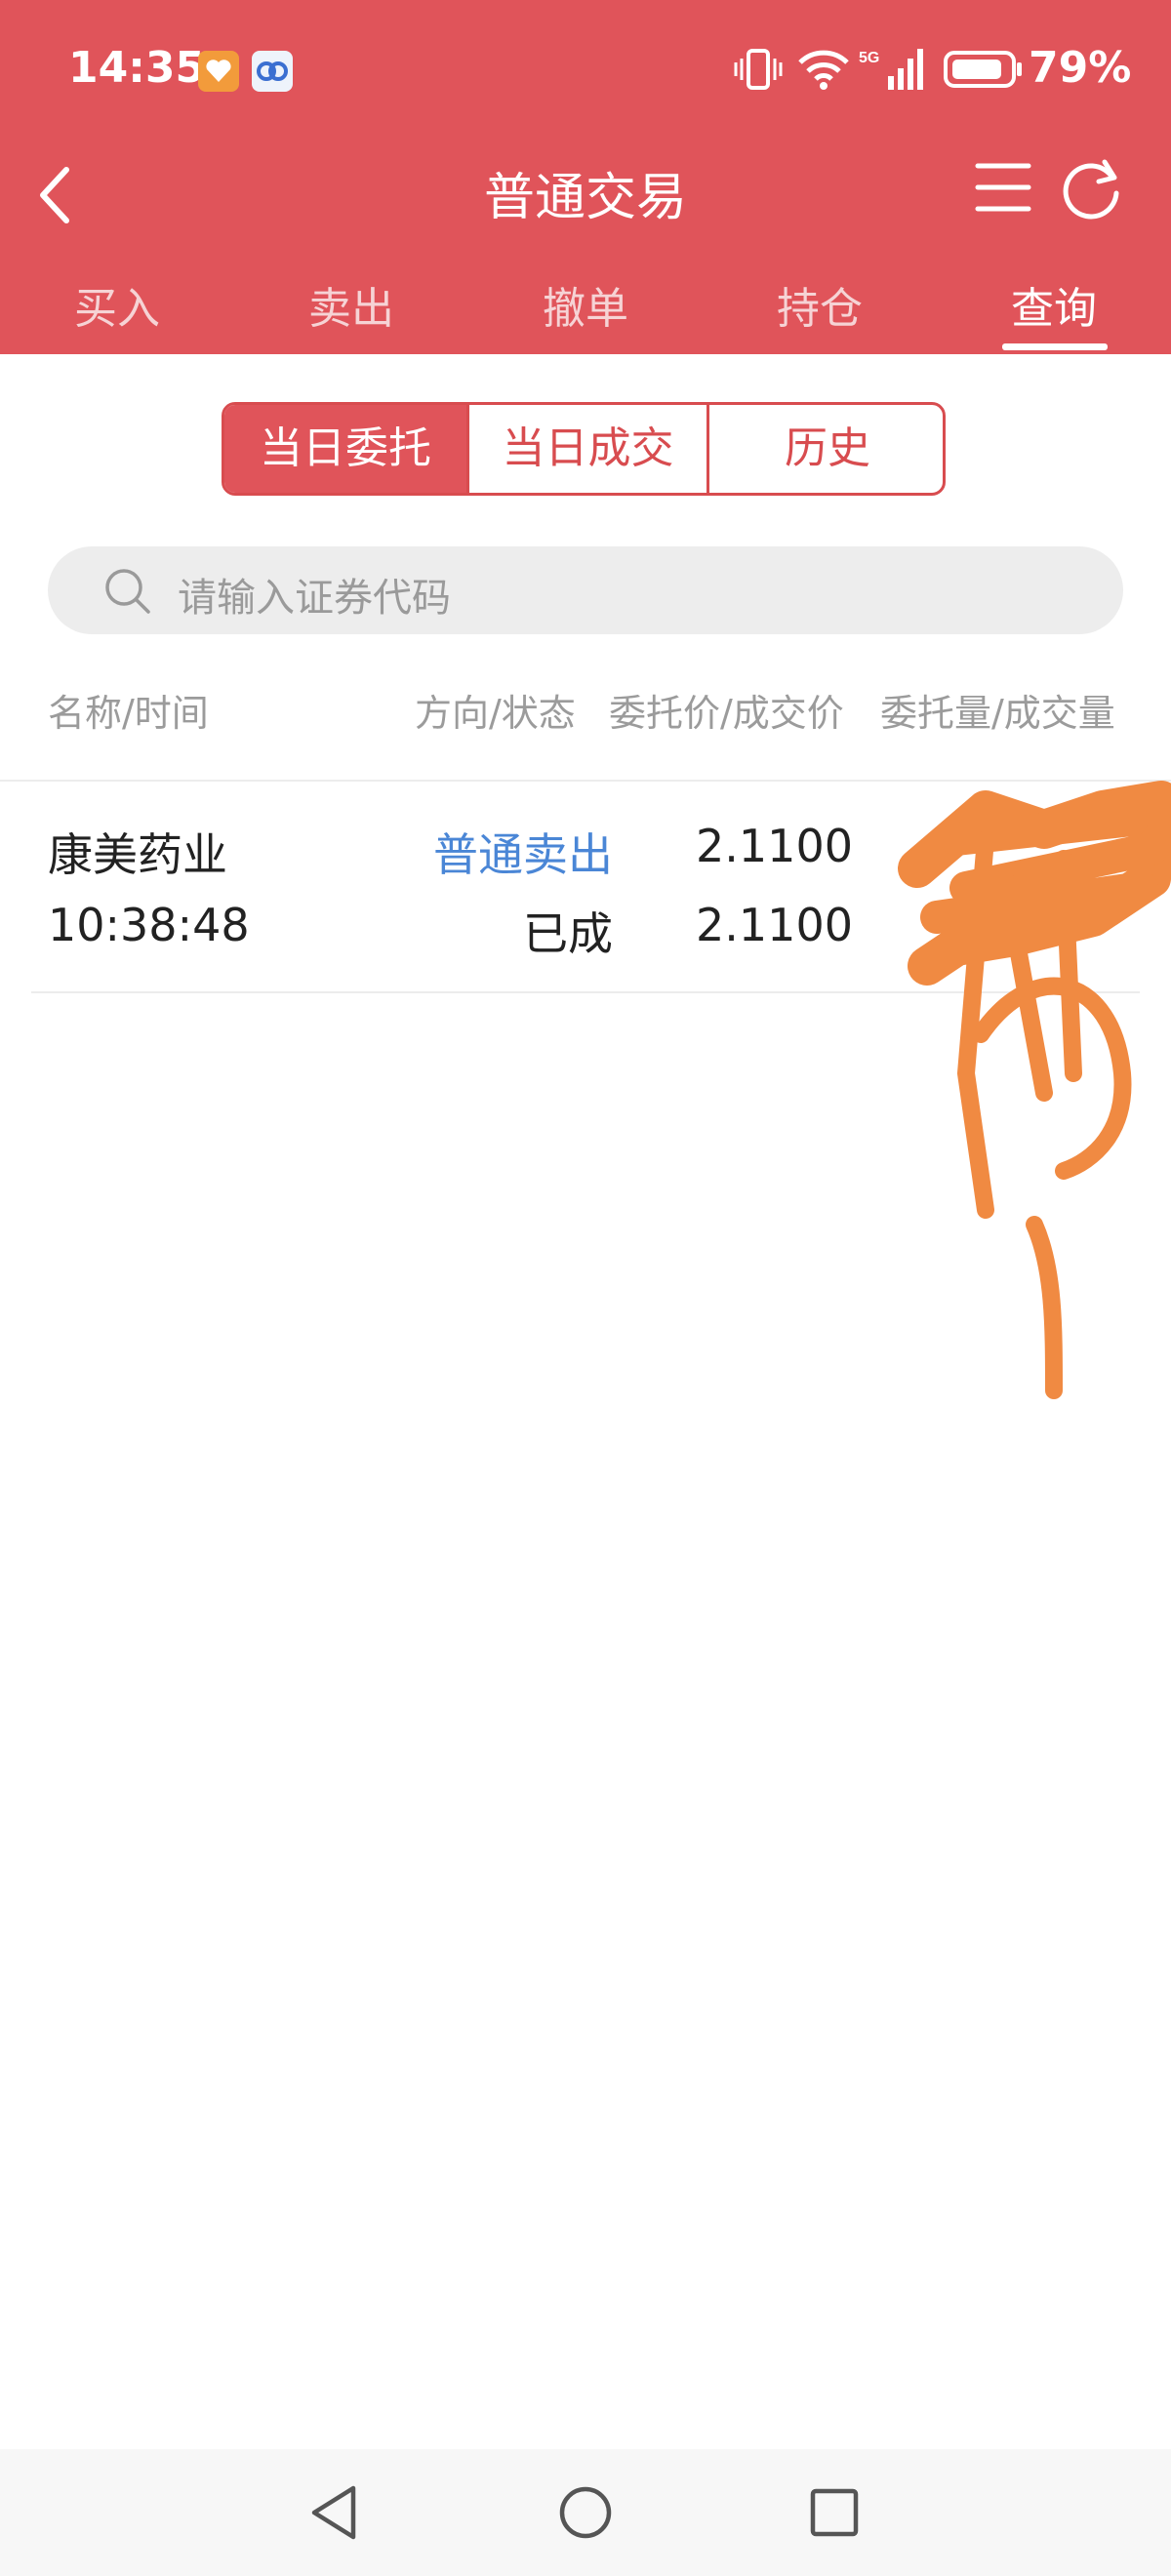 The width and height of the screenshot is (1171, 2576). Describe the element at coordinates (585, 304) in the screenshot. I see `tab-cancel-order: 撤单` at that location.